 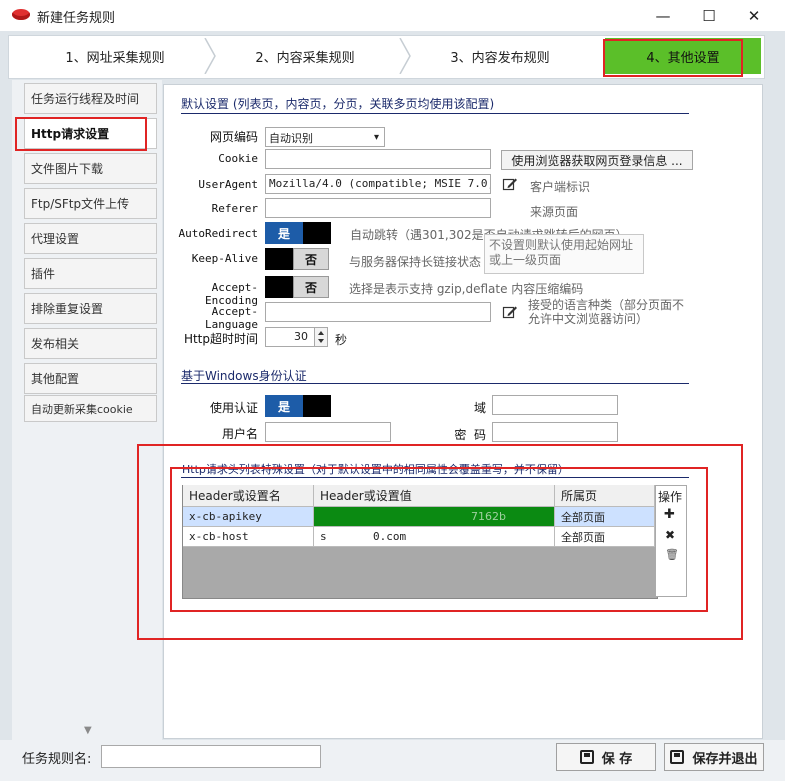 What do you see at coordinates (673, 58) in the screenshot?
I see `step-highlight-box` at bounding box center [673, 58].